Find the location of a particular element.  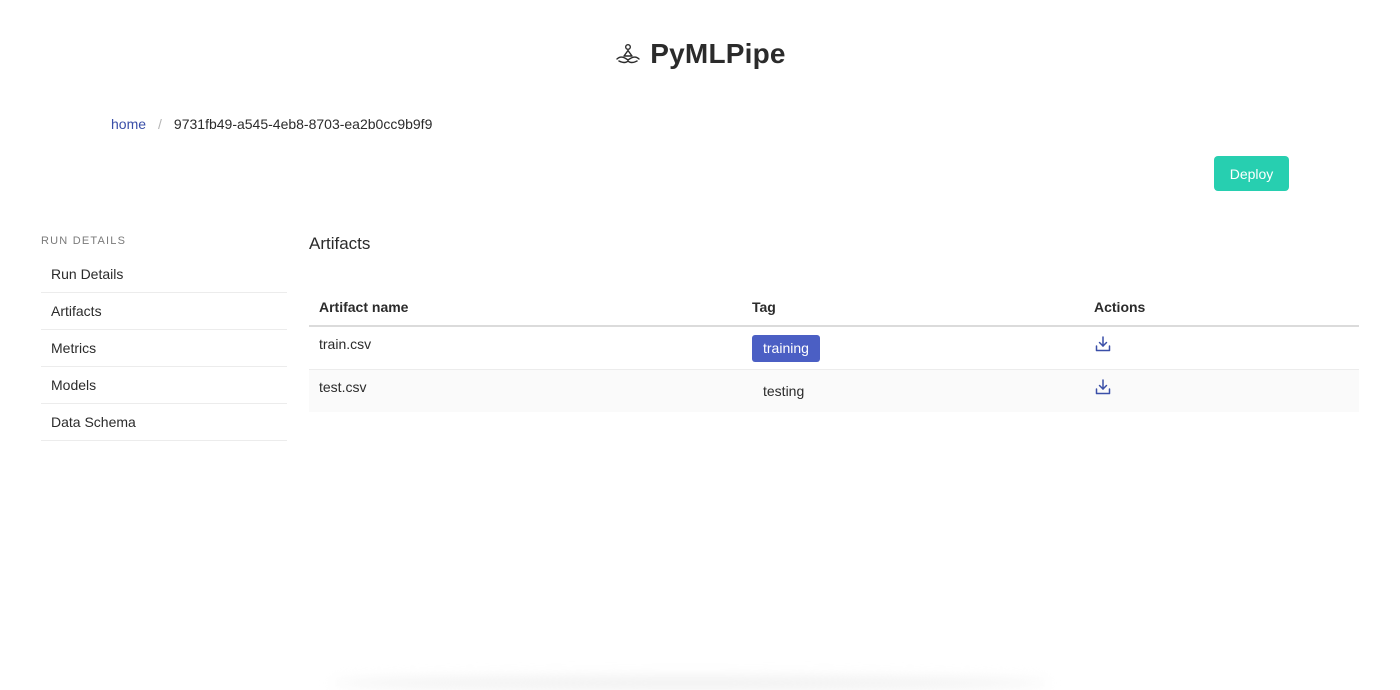

table-row: test.csv testing is located at coordinates (834, 390).